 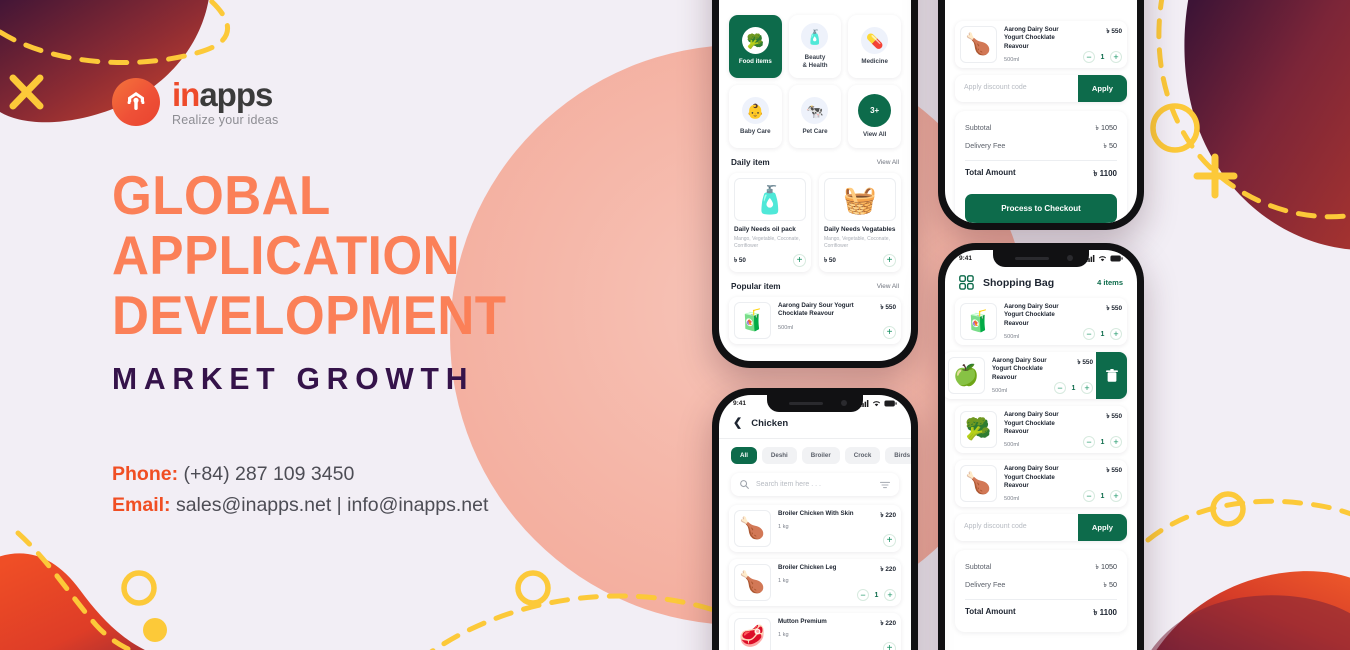 I want to click on apply-discount-button: Apply, so click(x=1102, y=89).